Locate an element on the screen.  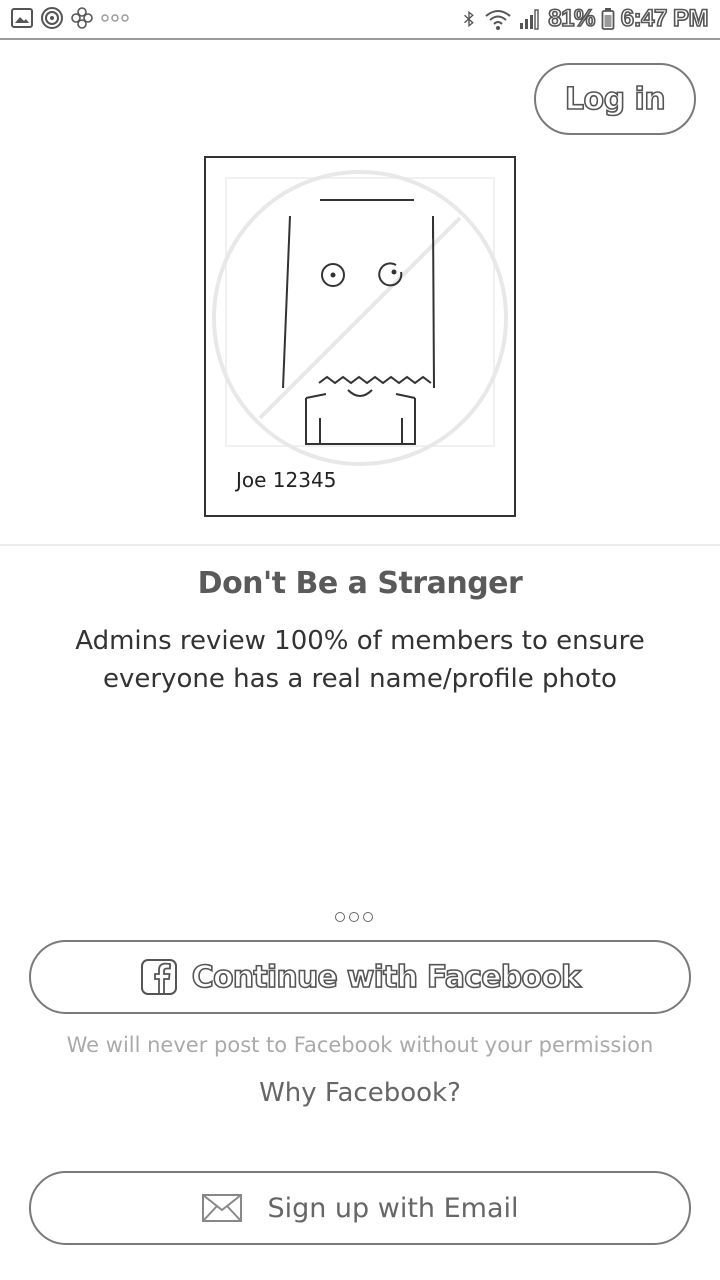
page-indicator is located at coordinates (354, 917).